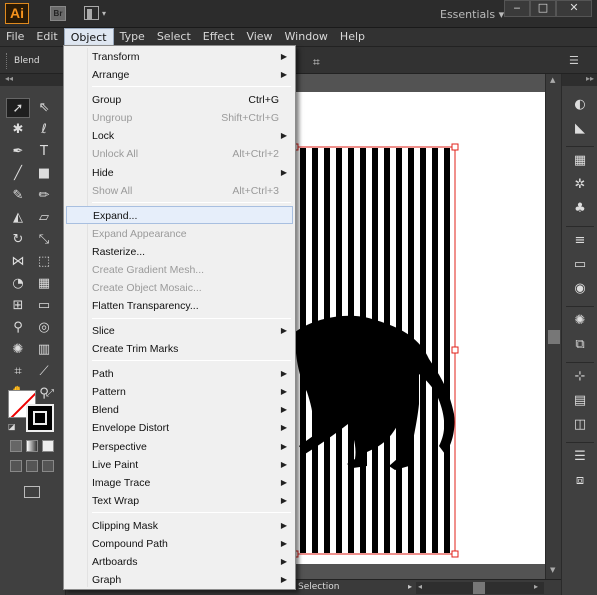 This screenshot has height=595, width=597. I want to click on fill-stroke-control: ⤢ ◪, so click(32, 412).